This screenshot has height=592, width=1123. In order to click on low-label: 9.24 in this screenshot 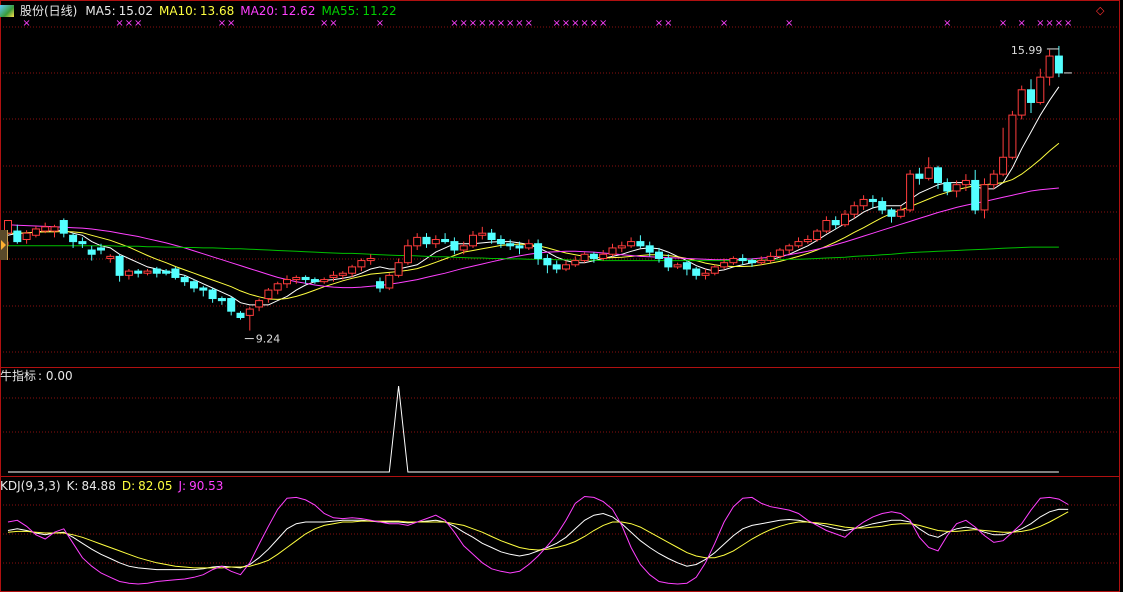, I will do `click(268, 339)`.